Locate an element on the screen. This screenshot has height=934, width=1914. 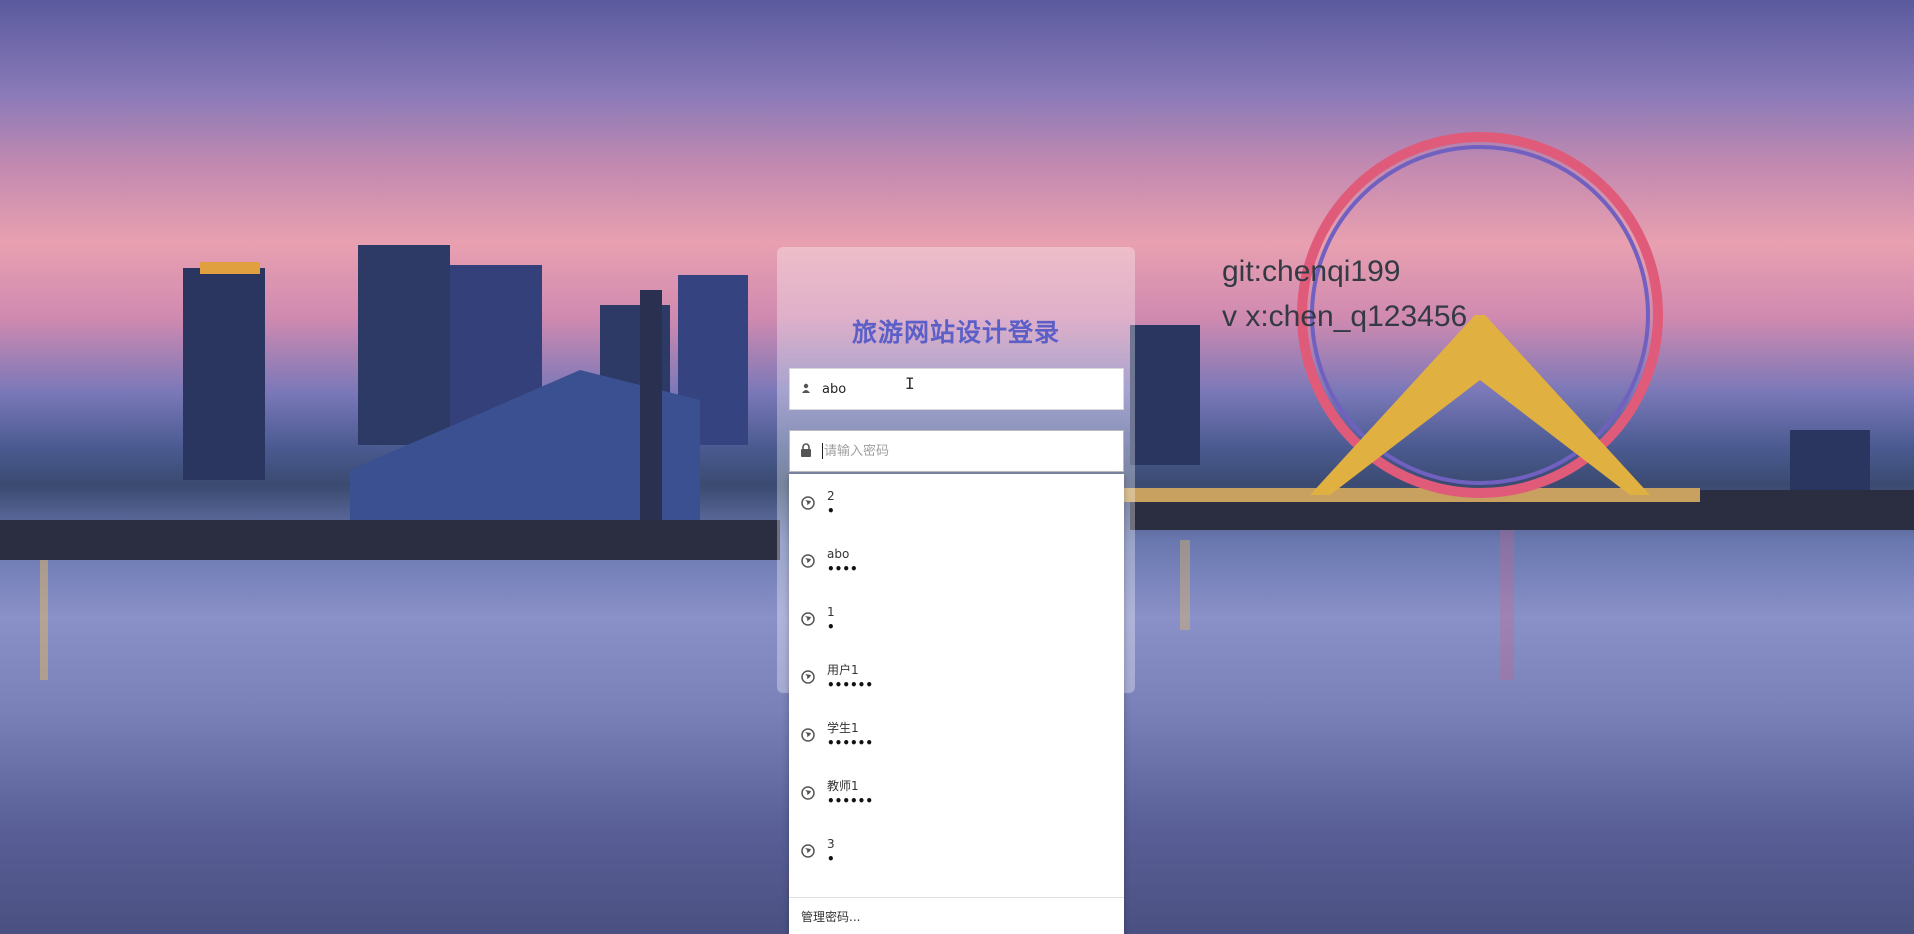
autocomplete-username: 3 is located at coordinates (831, 844).